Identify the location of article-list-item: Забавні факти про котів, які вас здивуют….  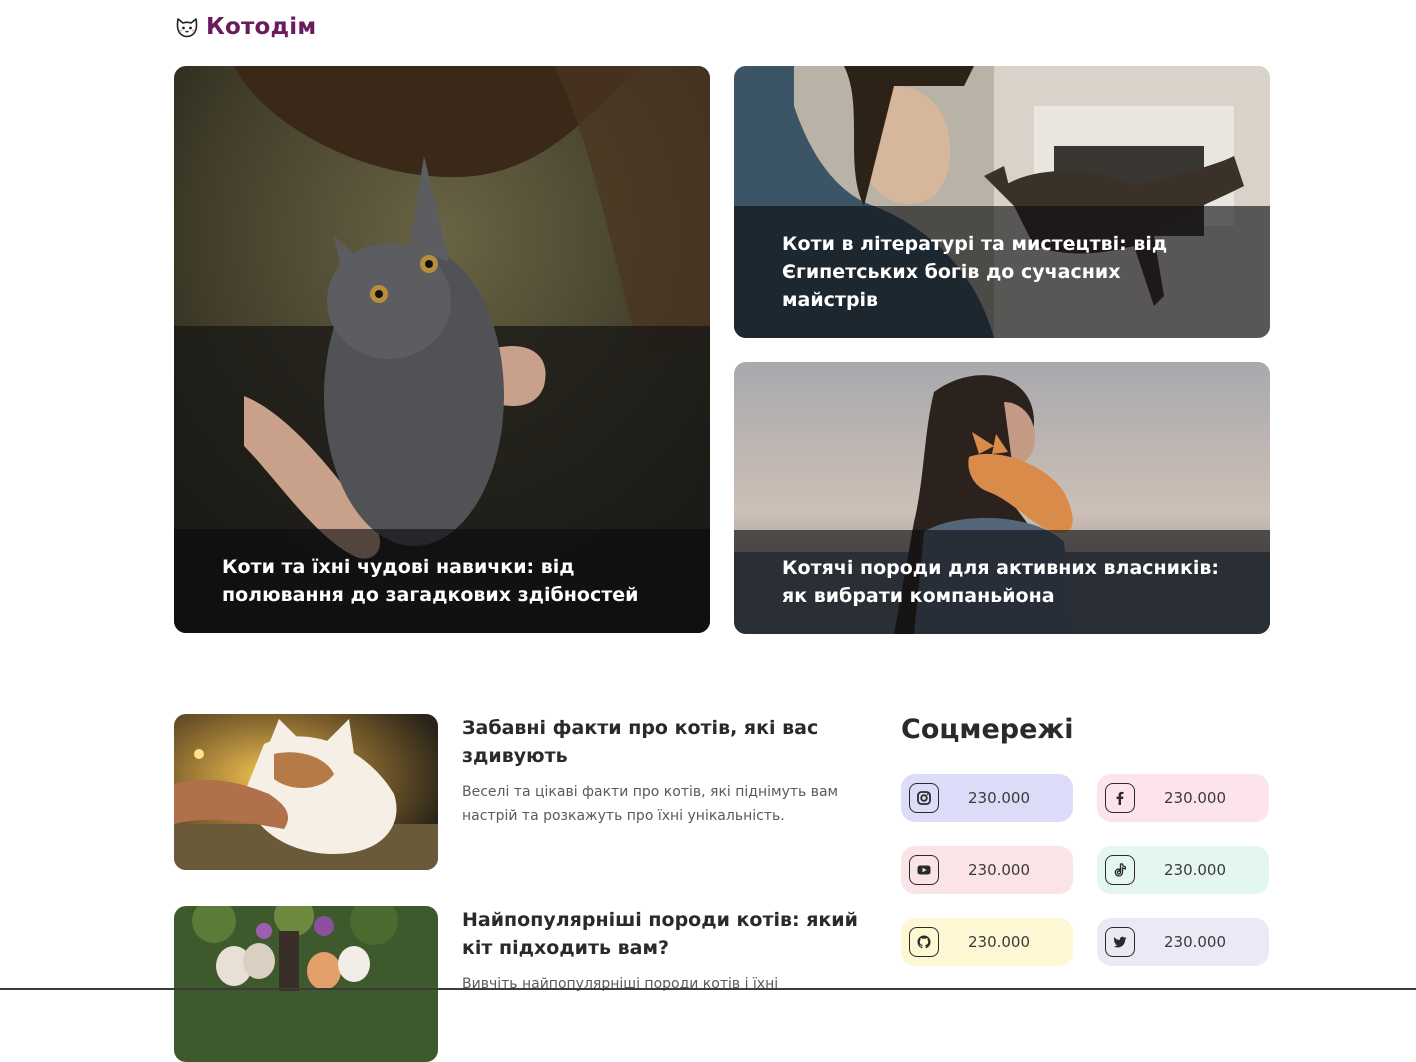
(524, 792).